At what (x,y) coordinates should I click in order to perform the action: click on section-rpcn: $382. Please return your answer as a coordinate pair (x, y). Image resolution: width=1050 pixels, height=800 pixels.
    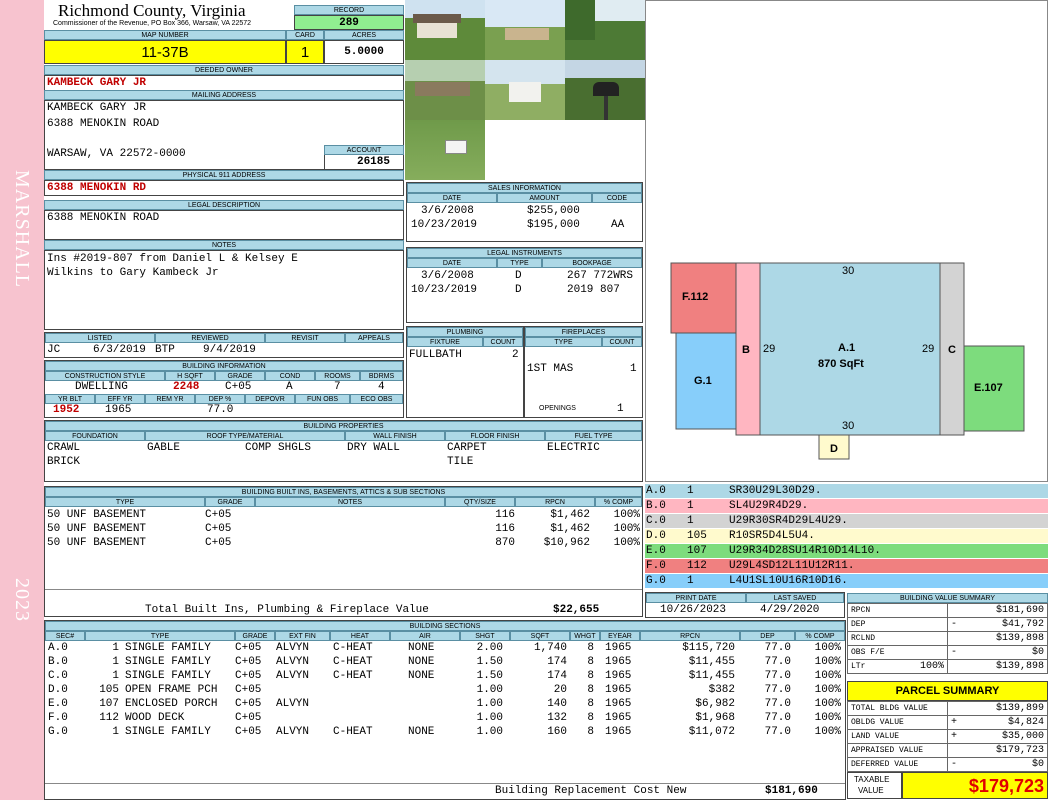
    Looking at the image, I should click on (721, 690).